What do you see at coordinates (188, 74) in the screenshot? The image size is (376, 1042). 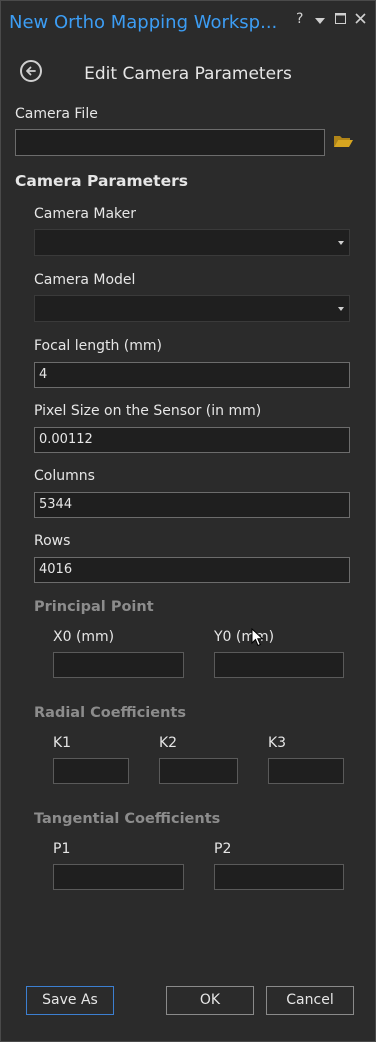 I see `page-title: Edit Camera Parameters` at bounding box center [188, 74].